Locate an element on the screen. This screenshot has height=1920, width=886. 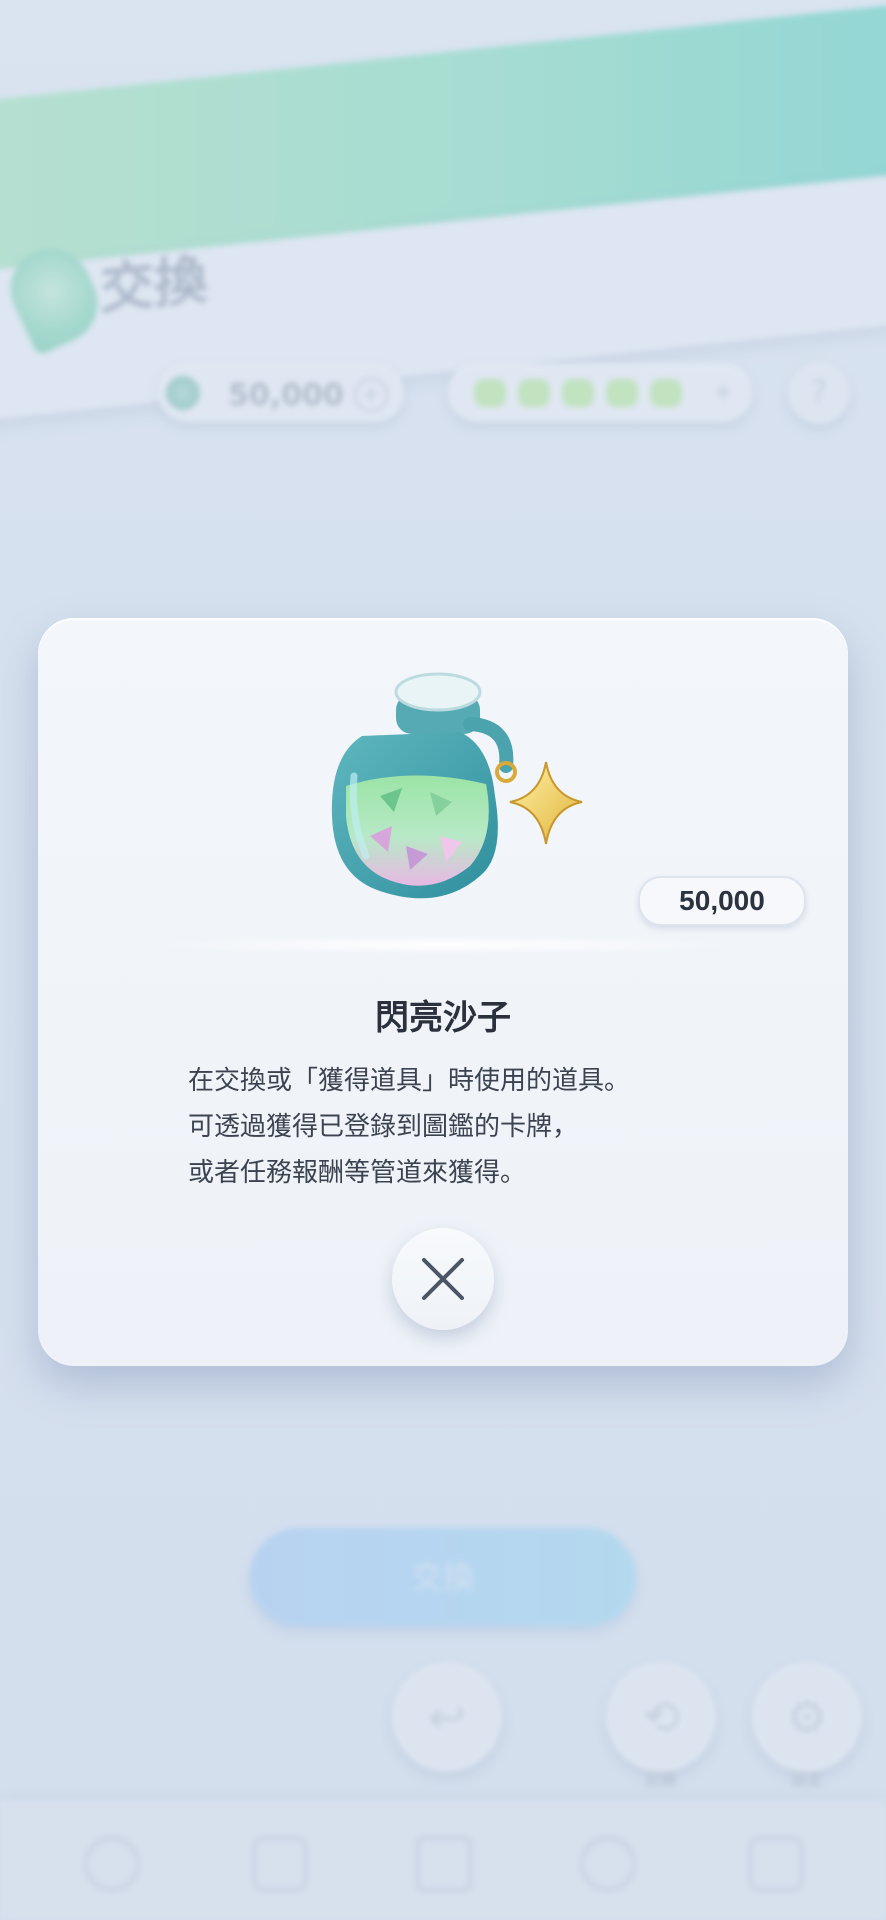
close-button is located at coordinates (443, 1279).